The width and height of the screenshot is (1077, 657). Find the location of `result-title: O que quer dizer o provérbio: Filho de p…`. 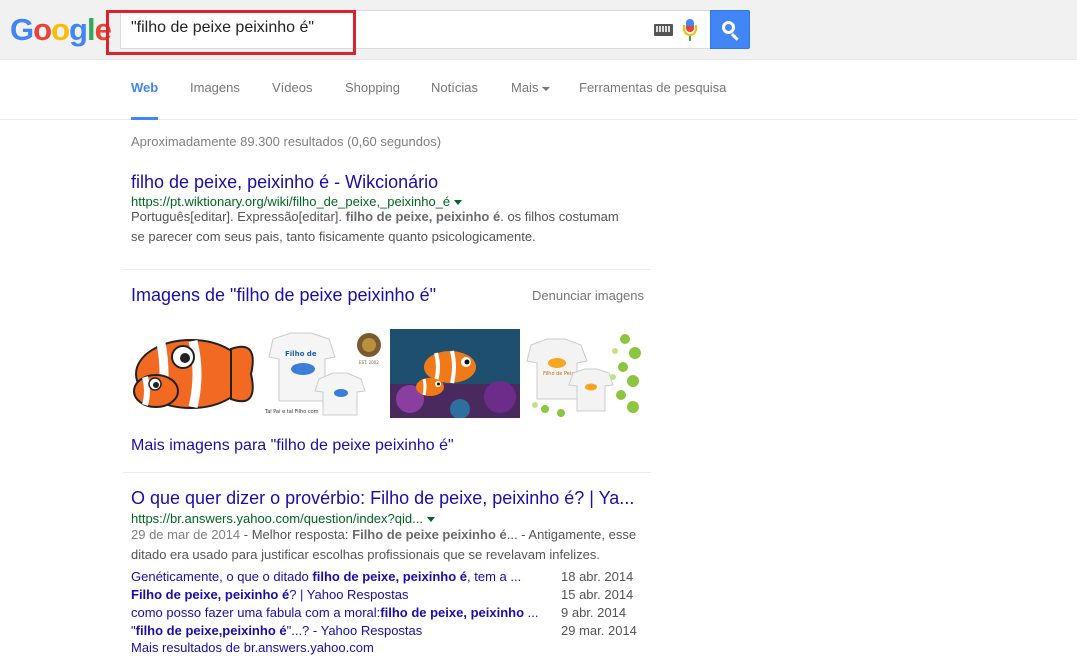

result-title: O que quer dizer o provérbio: Filho de p… is located at coordinates (382, 498).